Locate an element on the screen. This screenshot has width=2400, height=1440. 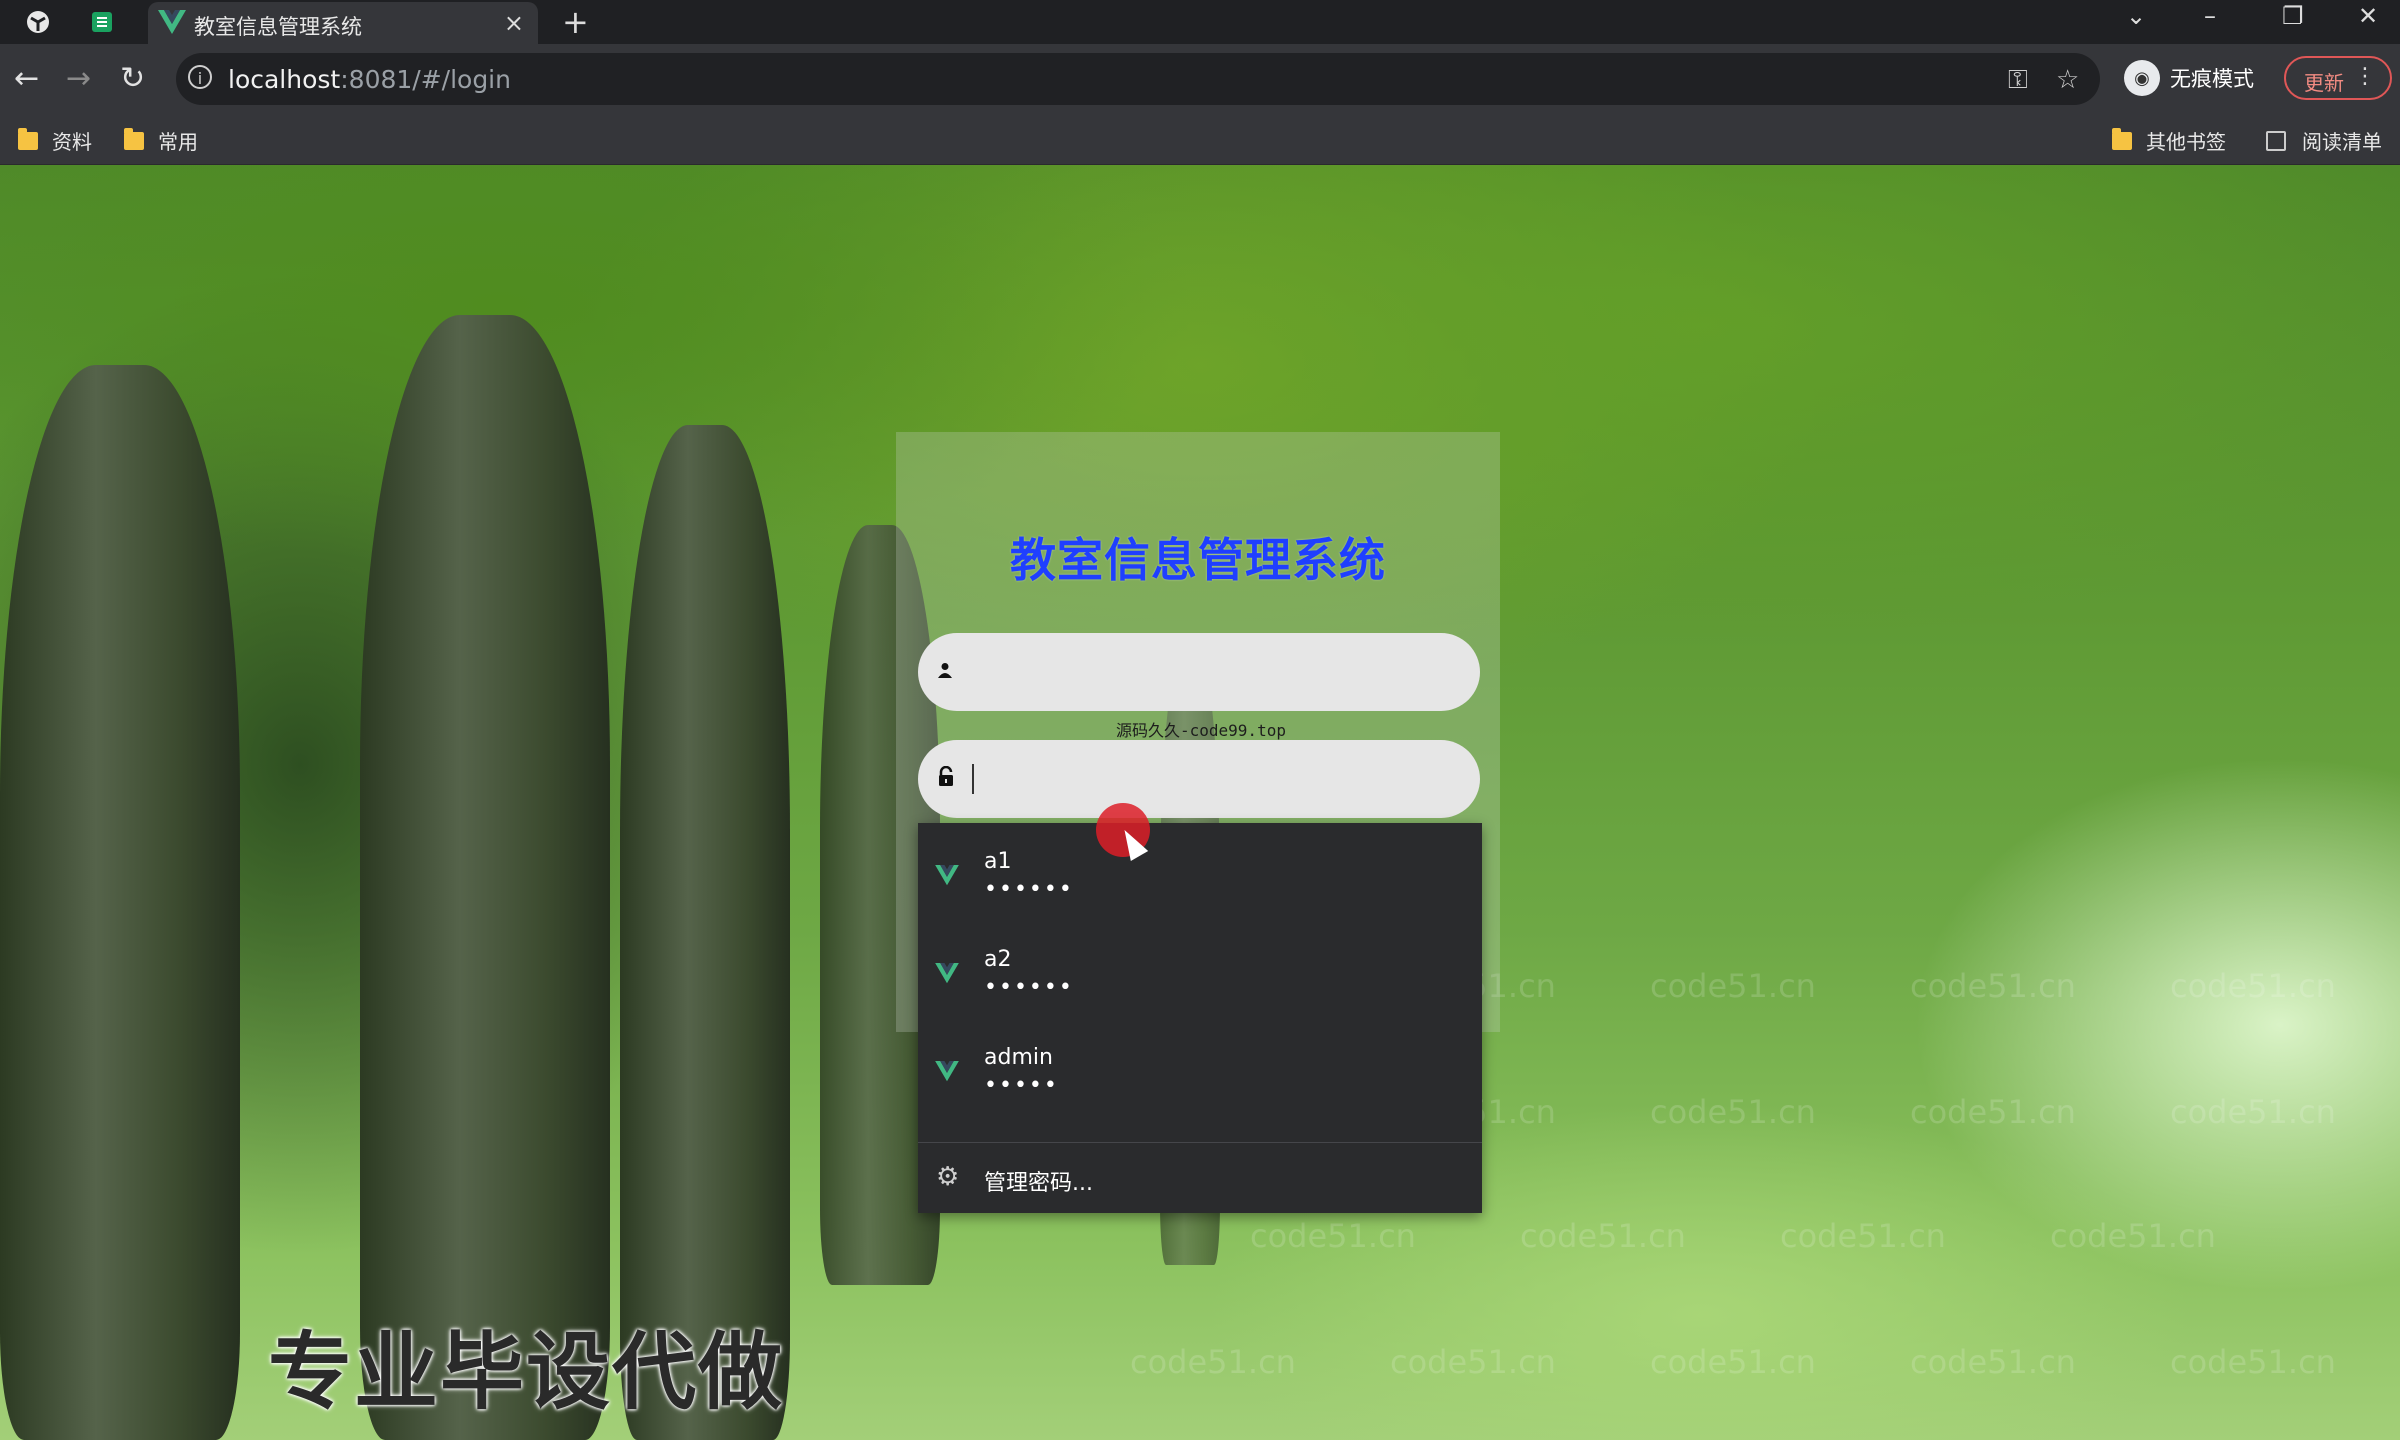
url-text: localhost:8081/#/login is located at coordinates (369, 79).